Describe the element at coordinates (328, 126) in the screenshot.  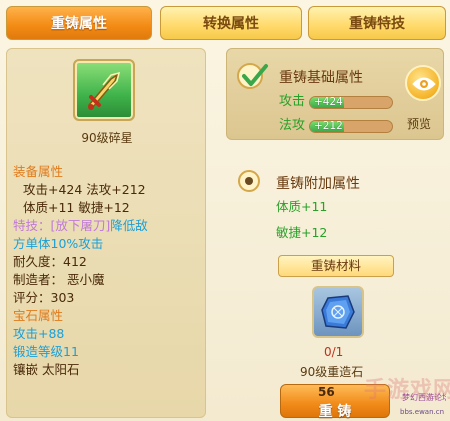
I see `base-magic-value: +212` at that location.